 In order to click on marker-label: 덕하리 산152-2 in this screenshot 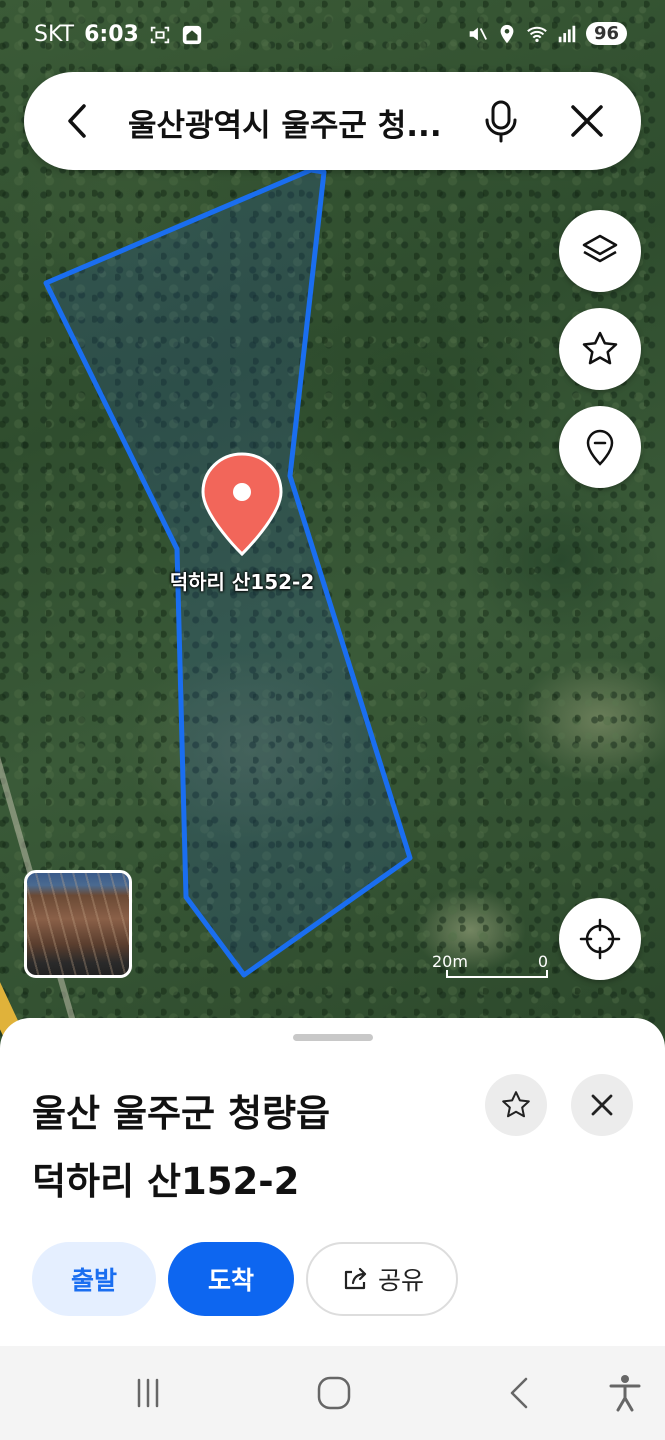, I will do `click(242, 582)`.